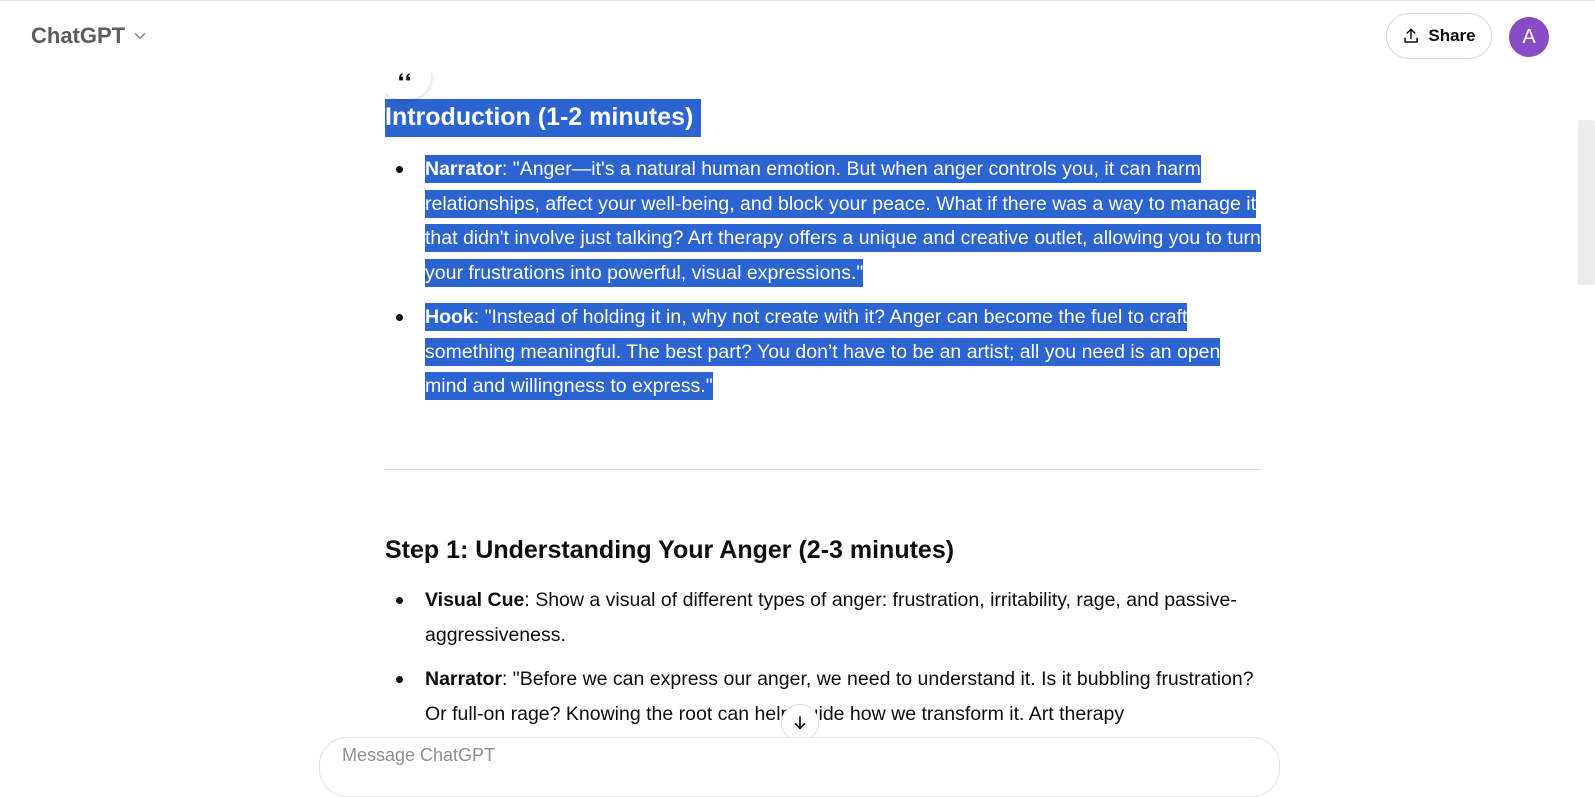  What do you see at coordinates (1411, 35) in the screenshot?
I see `share-upload-icon` at bounding box center [1411, 35].